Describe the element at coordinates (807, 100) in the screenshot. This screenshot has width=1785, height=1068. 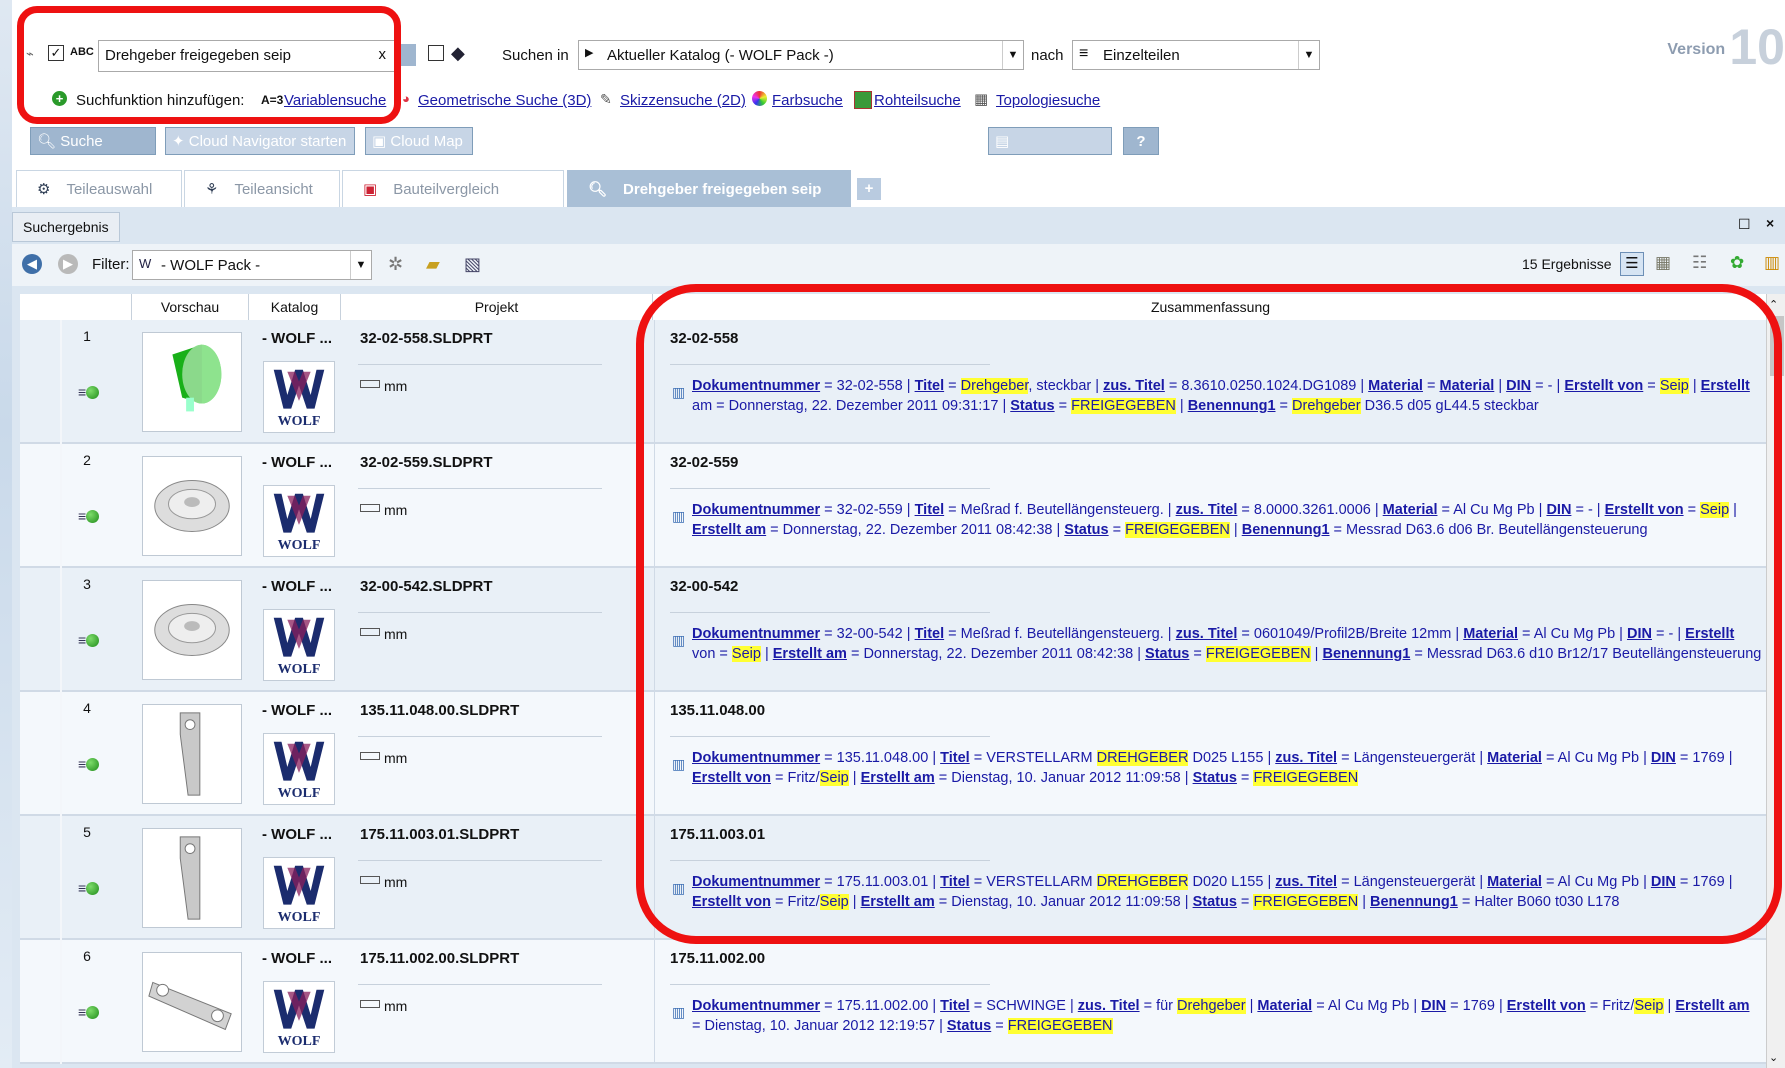
I see `color-search-link: Farbsuche` at that location.